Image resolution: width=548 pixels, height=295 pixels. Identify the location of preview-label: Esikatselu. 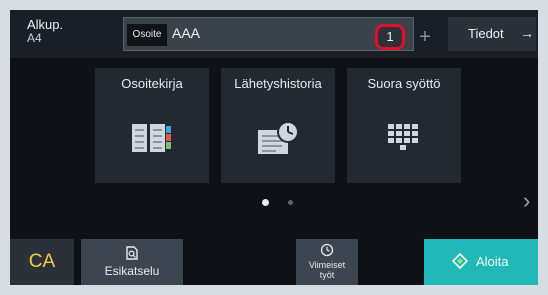
(132, 271).